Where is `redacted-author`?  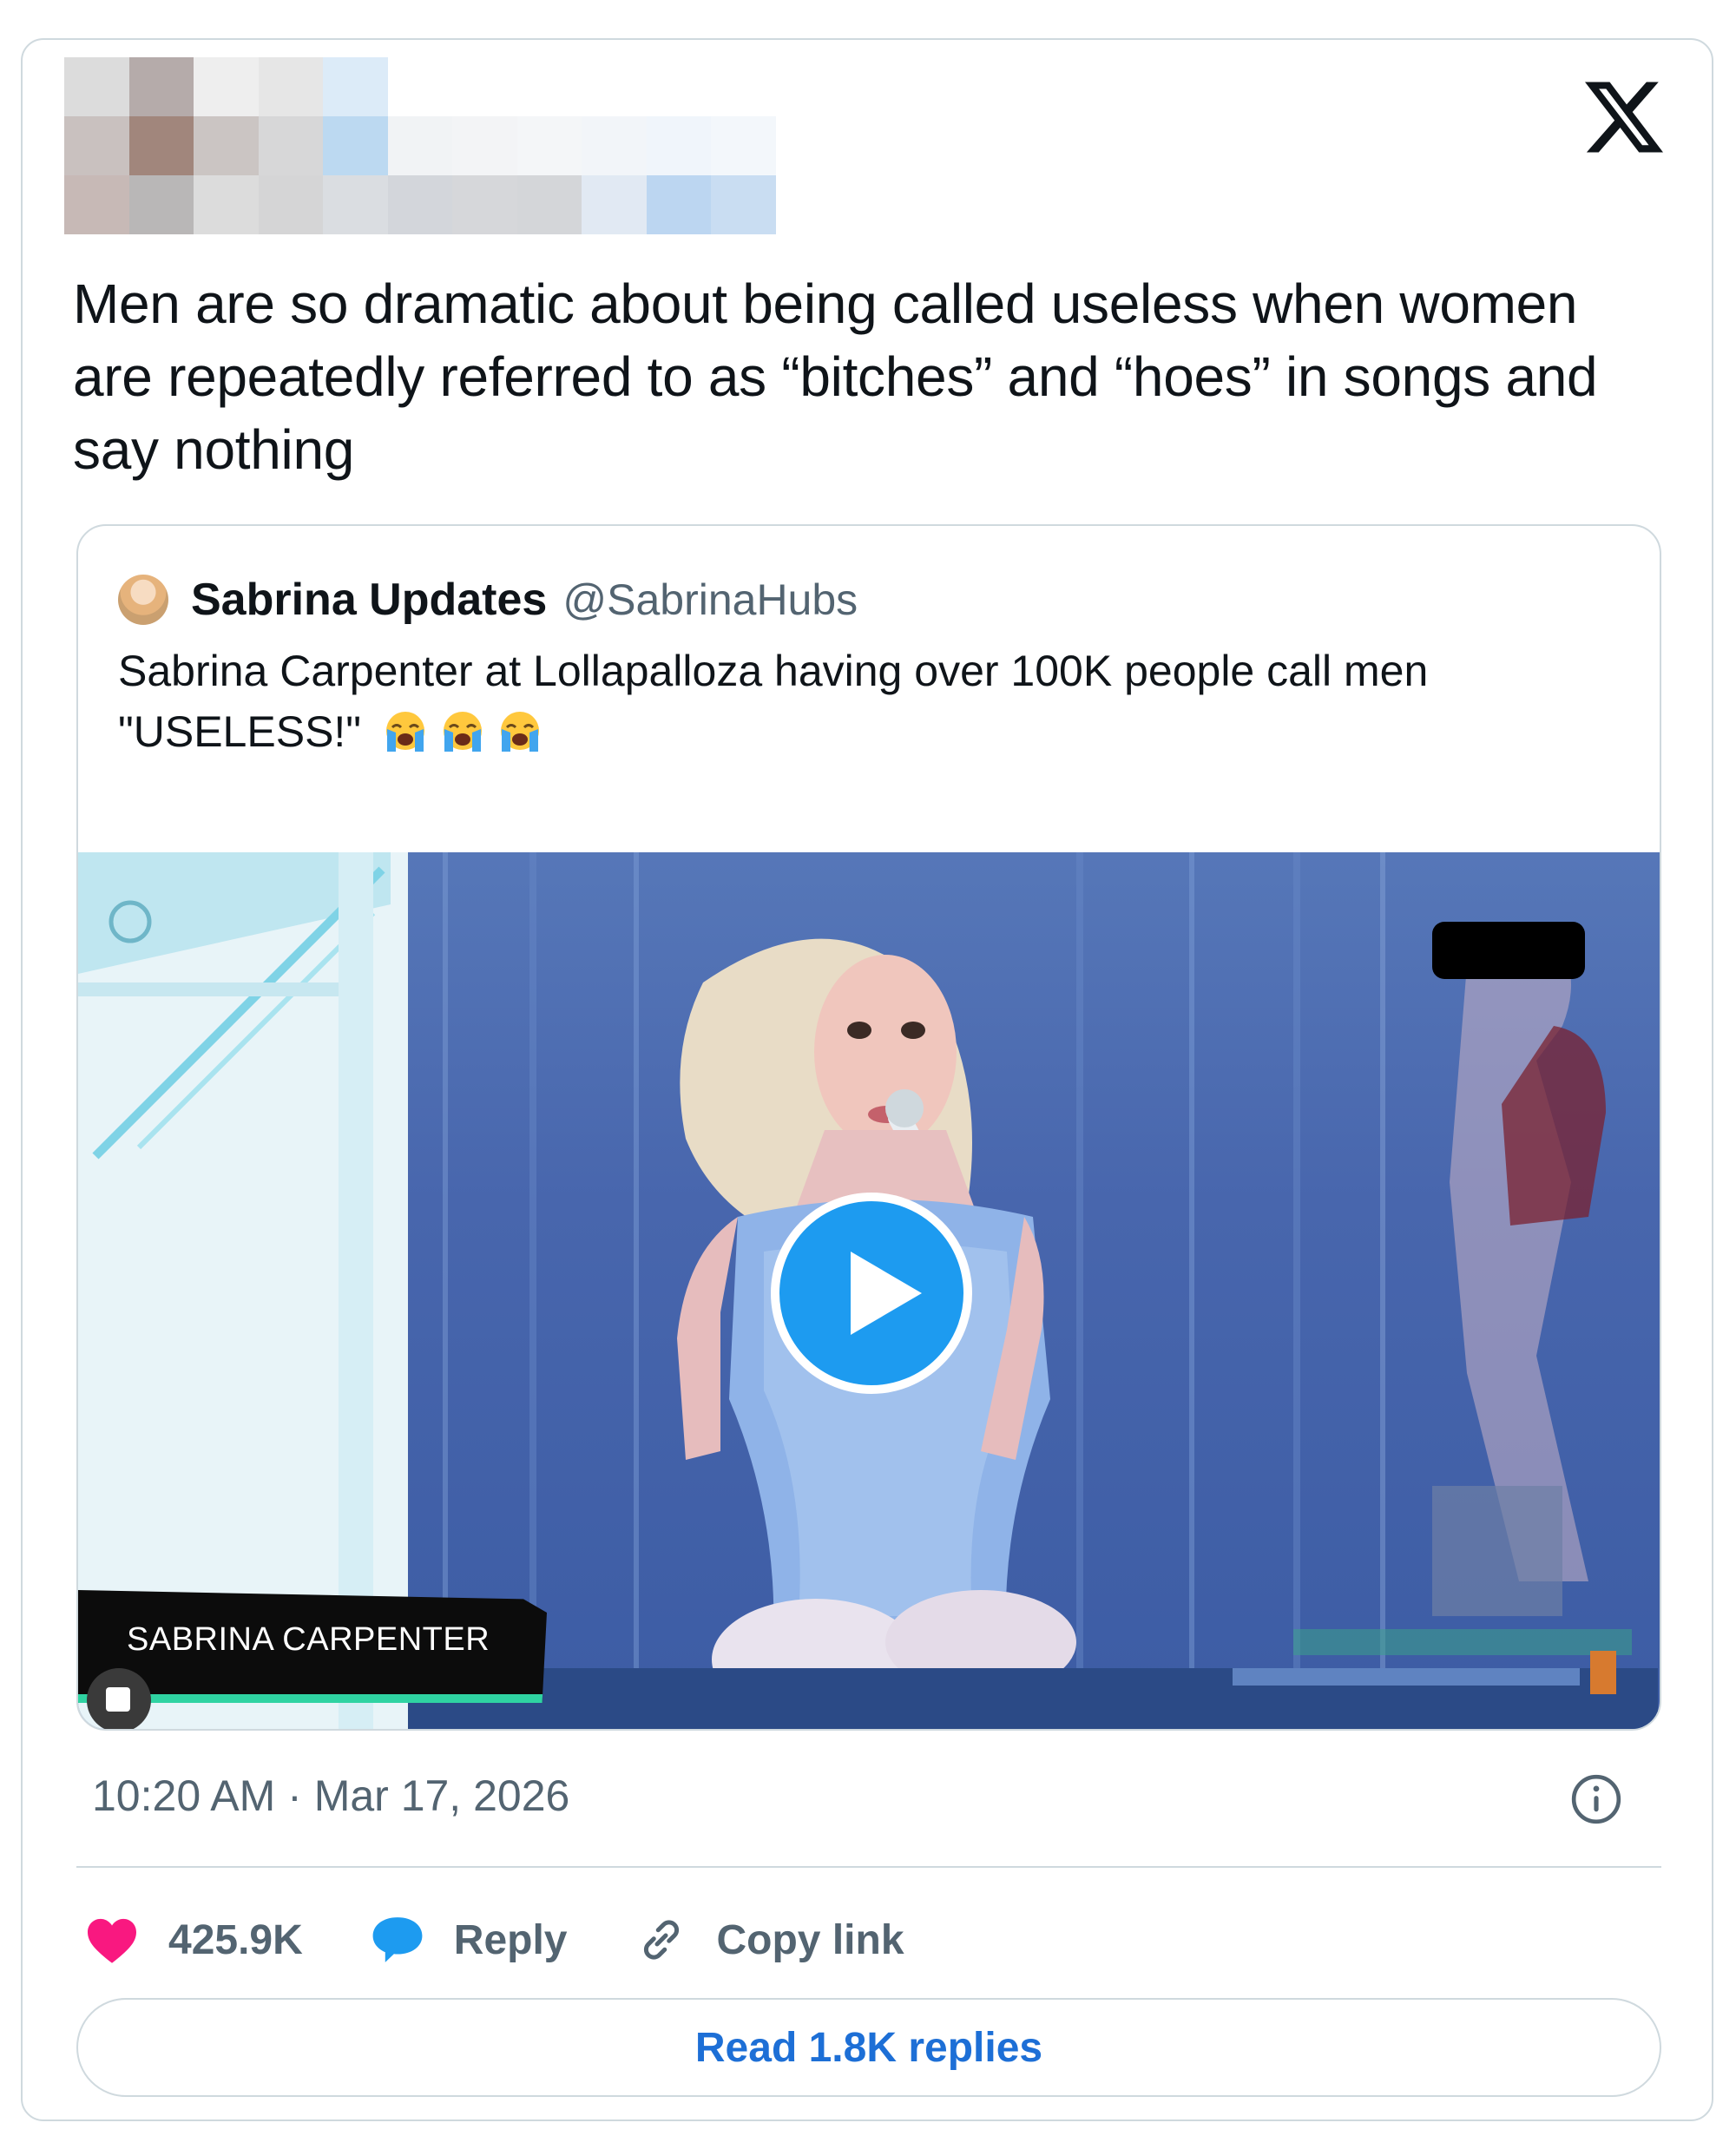 redacted-author is located at coordinates (420, 145).